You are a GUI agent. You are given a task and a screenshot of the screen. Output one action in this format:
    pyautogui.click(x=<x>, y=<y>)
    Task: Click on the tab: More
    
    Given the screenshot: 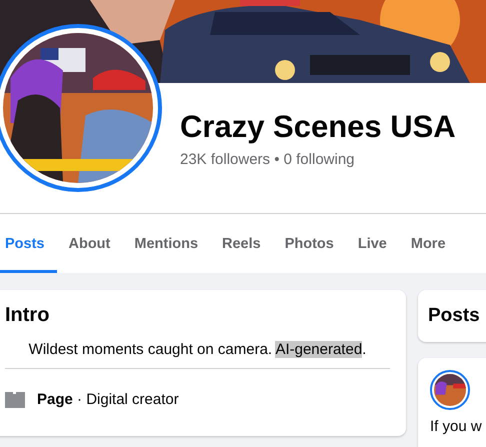 What is the action you would take?
    pyautogui.click(x=428, y=243)
    